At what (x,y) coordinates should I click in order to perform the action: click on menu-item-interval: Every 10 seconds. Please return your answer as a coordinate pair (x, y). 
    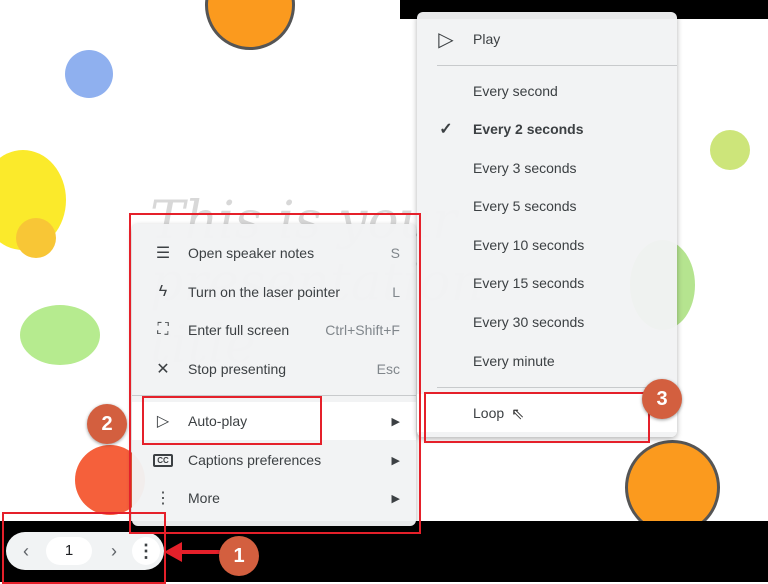
    Looking at the image, I should click on (547, 245).